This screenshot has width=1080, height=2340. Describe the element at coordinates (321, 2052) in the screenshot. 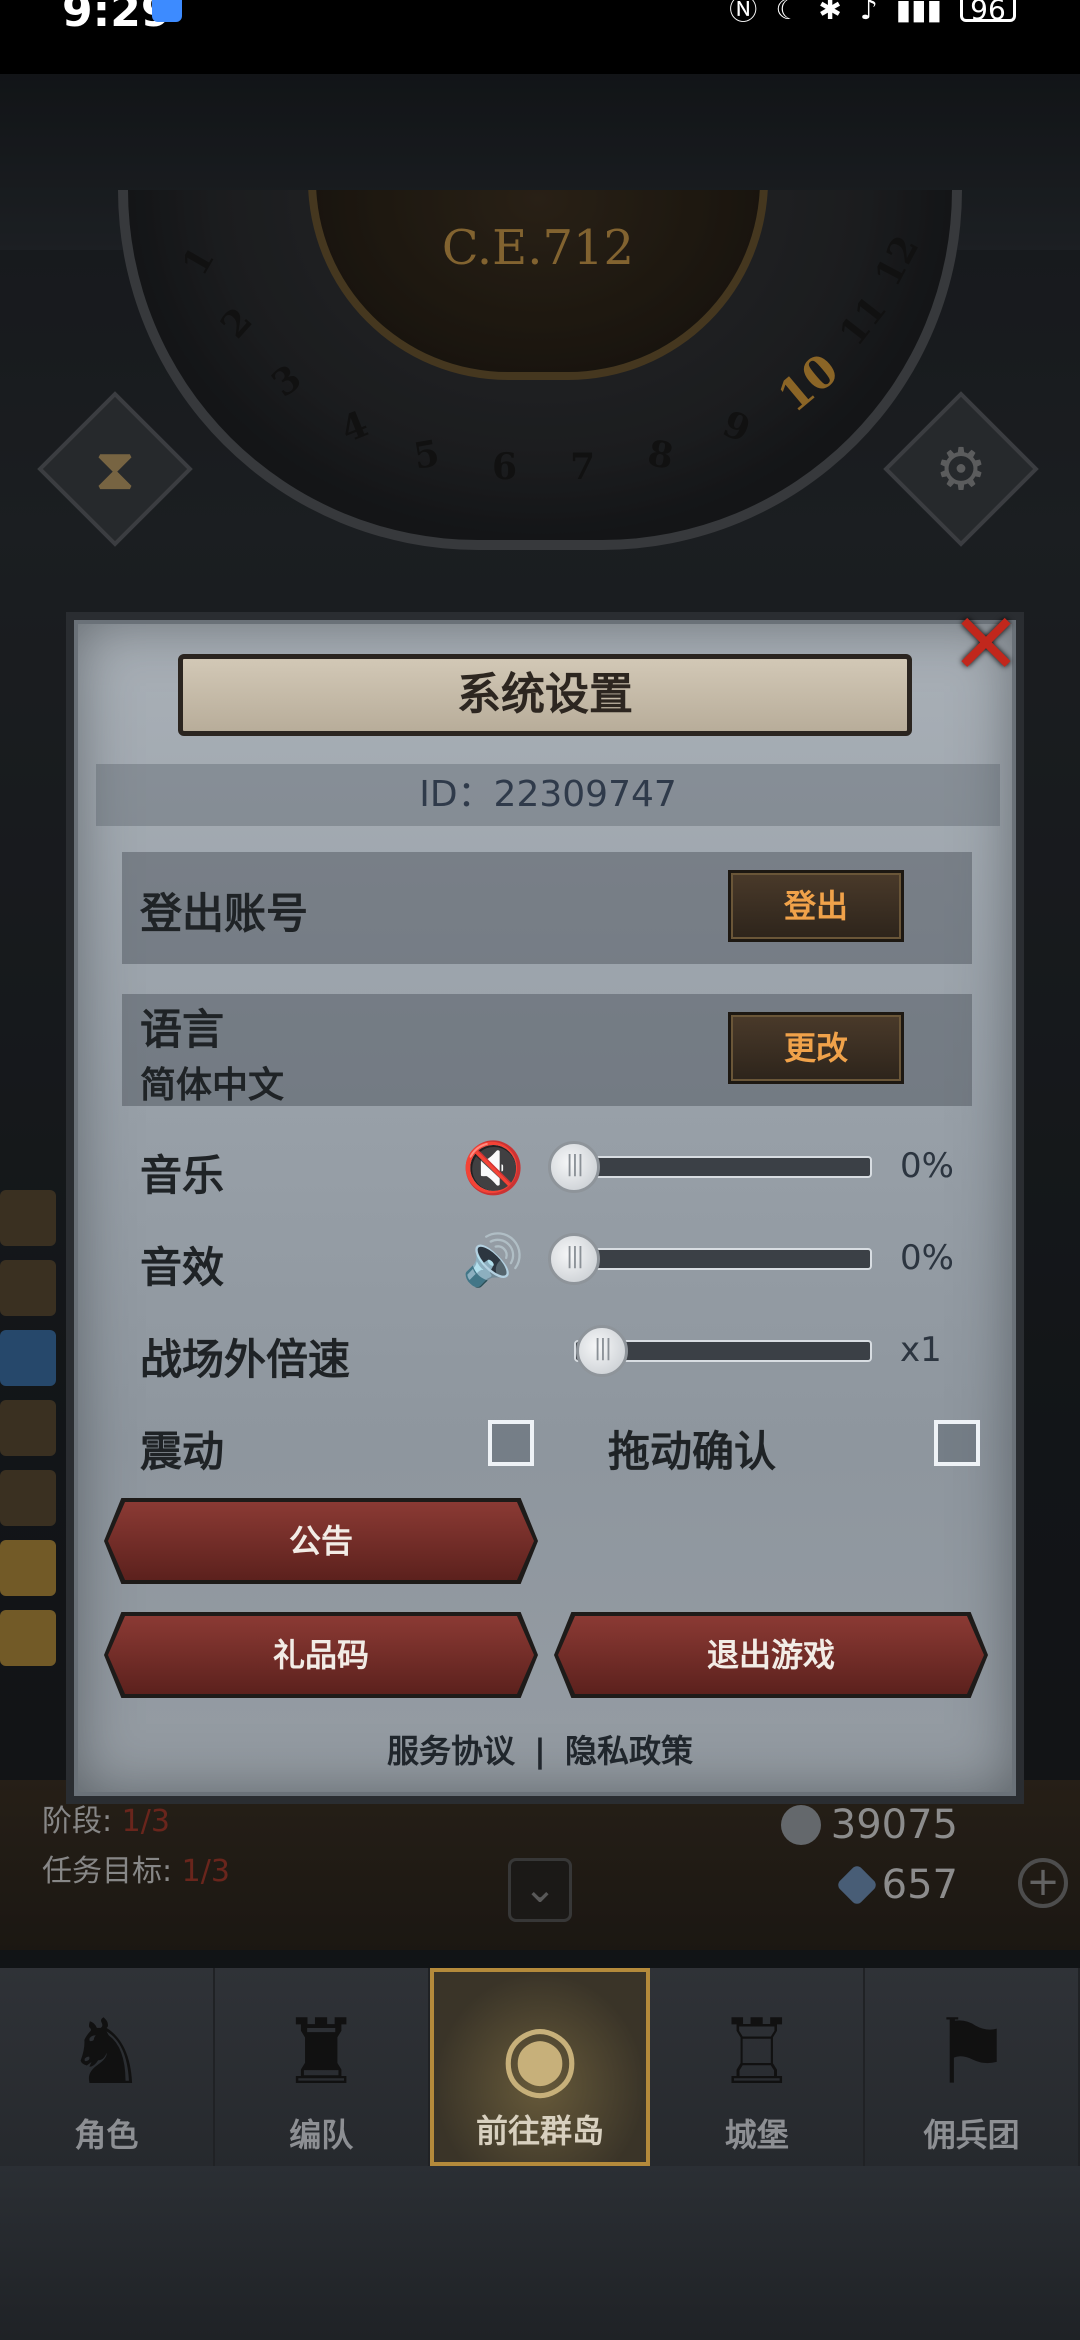

I see `armor-icon: ♜` at that location.